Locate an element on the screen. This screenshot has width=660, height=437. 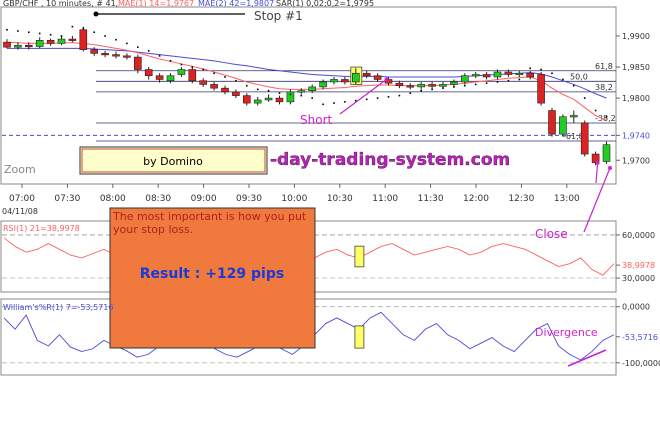
header-mae1: MAE(1) 14=1,9767 is located at coordinates (156, 4).